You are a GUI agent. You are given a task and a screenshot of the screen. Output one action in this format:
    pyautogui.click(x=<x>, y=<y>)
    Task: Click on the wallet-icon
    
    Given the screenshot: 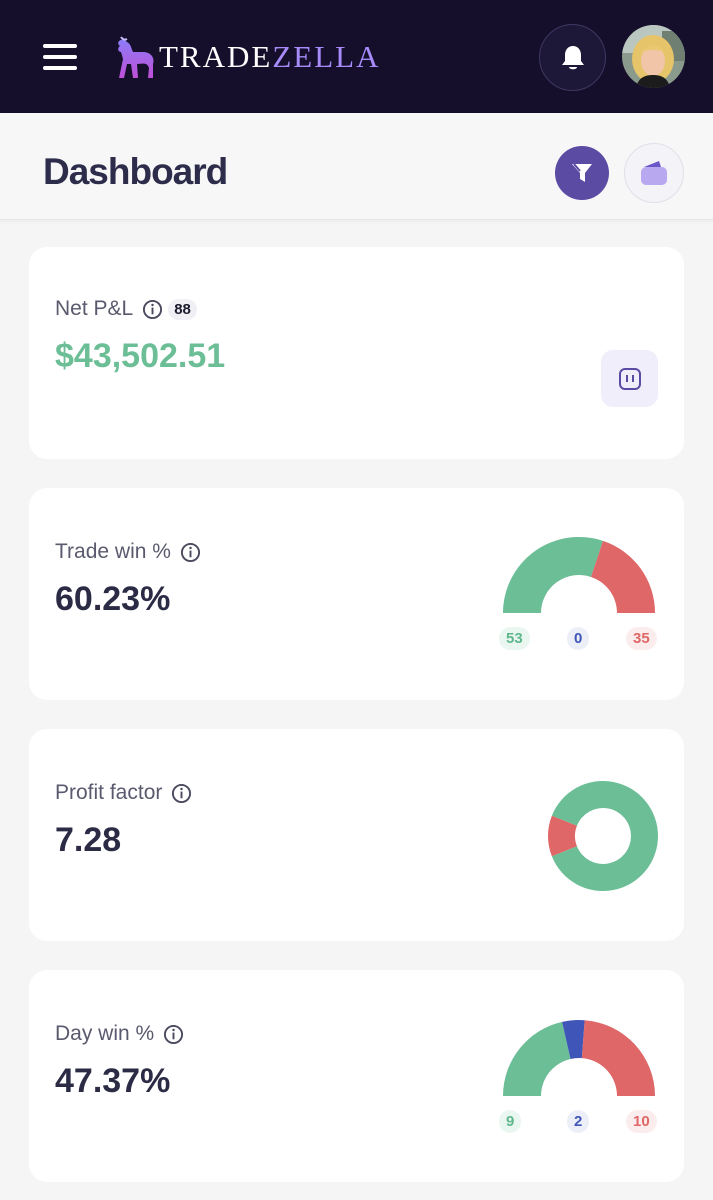 What is the action you would take?
    pyautogui.click(x=654, y=173)
    